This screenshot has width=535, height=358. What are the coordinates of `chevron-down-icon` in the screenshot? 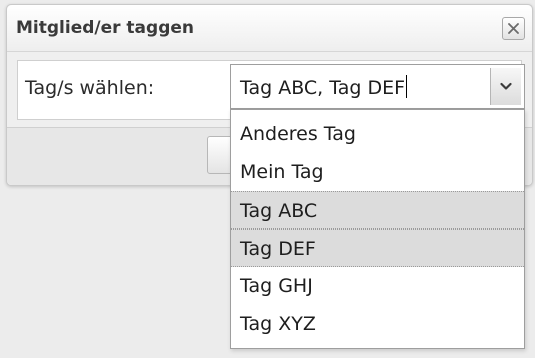 It's located at (506, 86).